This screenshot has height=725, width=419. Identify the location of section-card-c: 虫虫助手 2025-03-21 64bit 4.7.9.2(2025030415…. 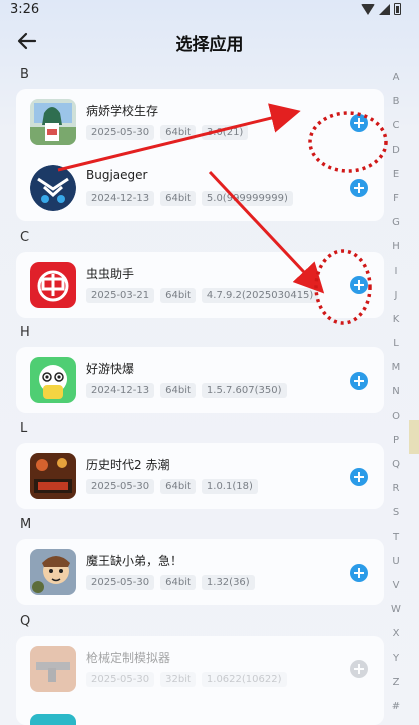
(200, 285).